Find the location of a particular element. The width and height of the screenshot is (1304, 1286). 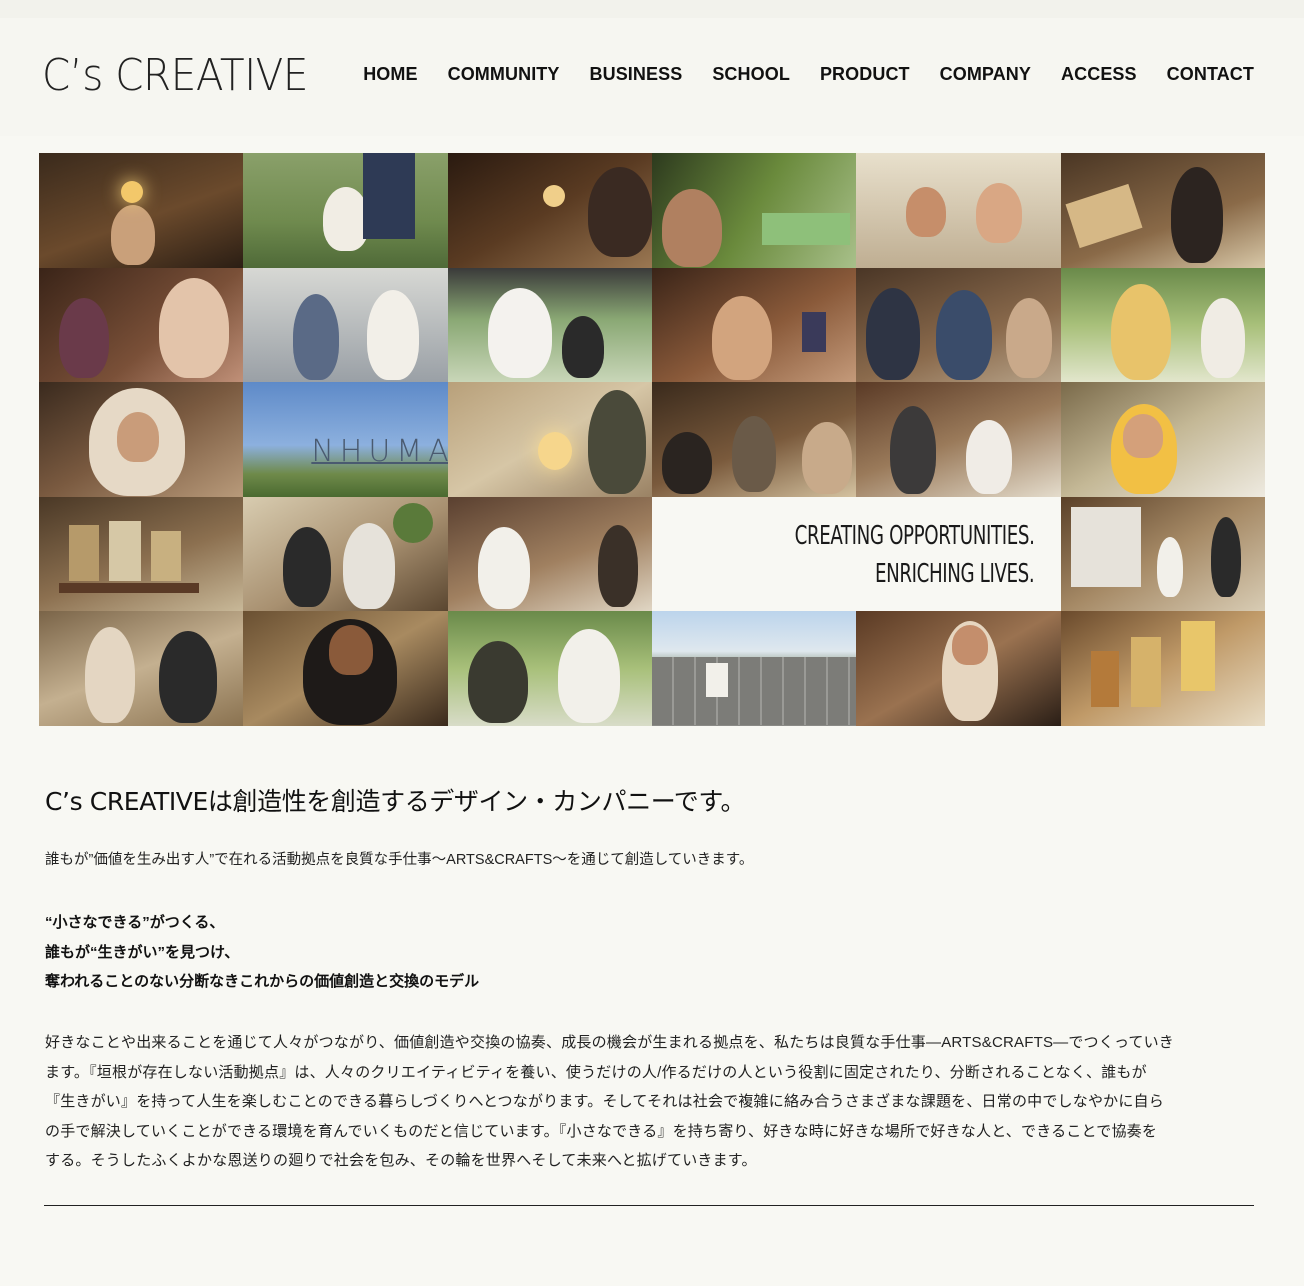

mission-line: “小さなできる”がつくる、 is located at coordinates (135, 922).